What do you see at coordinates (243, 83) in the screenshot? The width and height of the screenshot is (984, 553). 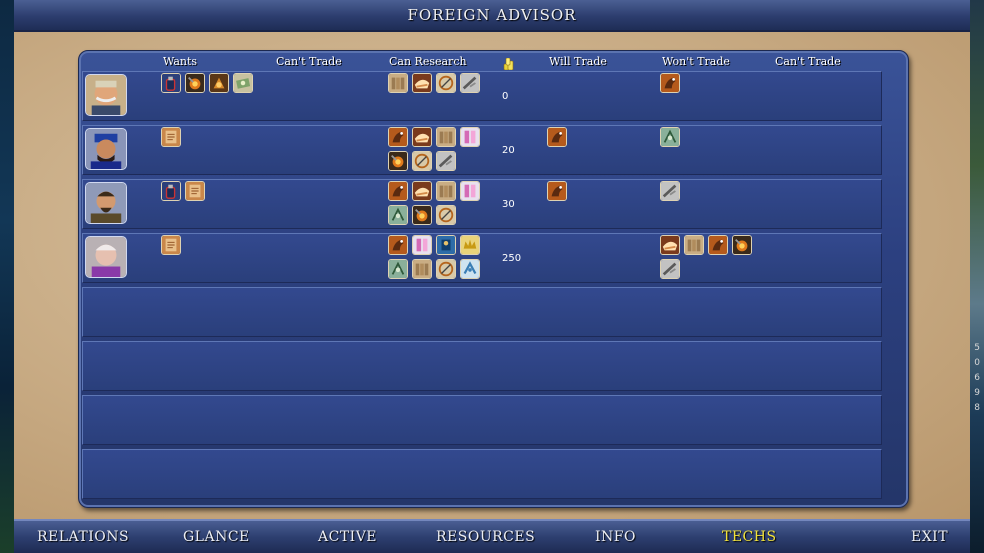 I see `currency-tech-icon` at bounding box center [243, 83].